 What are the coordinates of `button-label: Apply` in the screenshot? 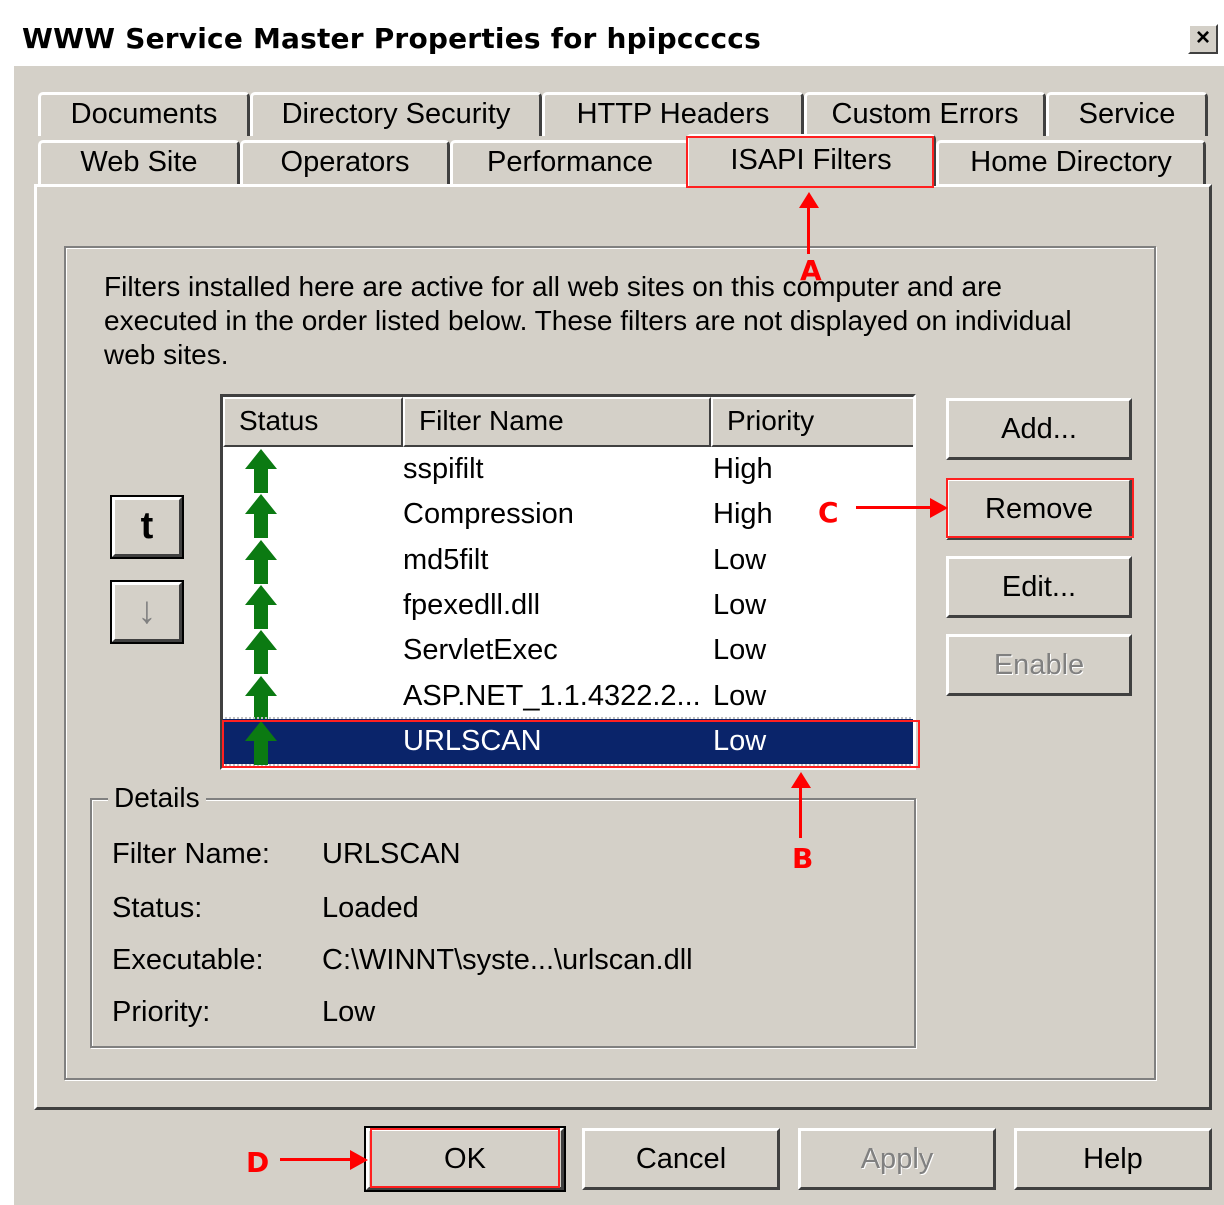 It's located at (897, 1159).